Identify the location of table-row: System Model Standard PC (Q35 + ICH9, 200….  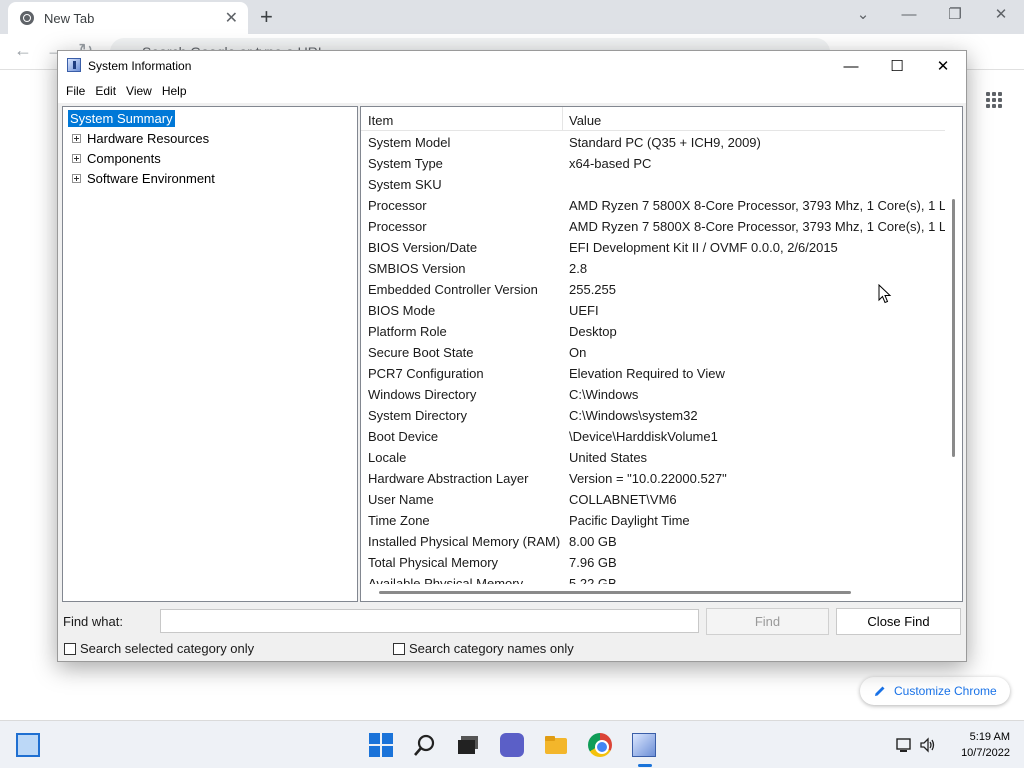
(653, 141).